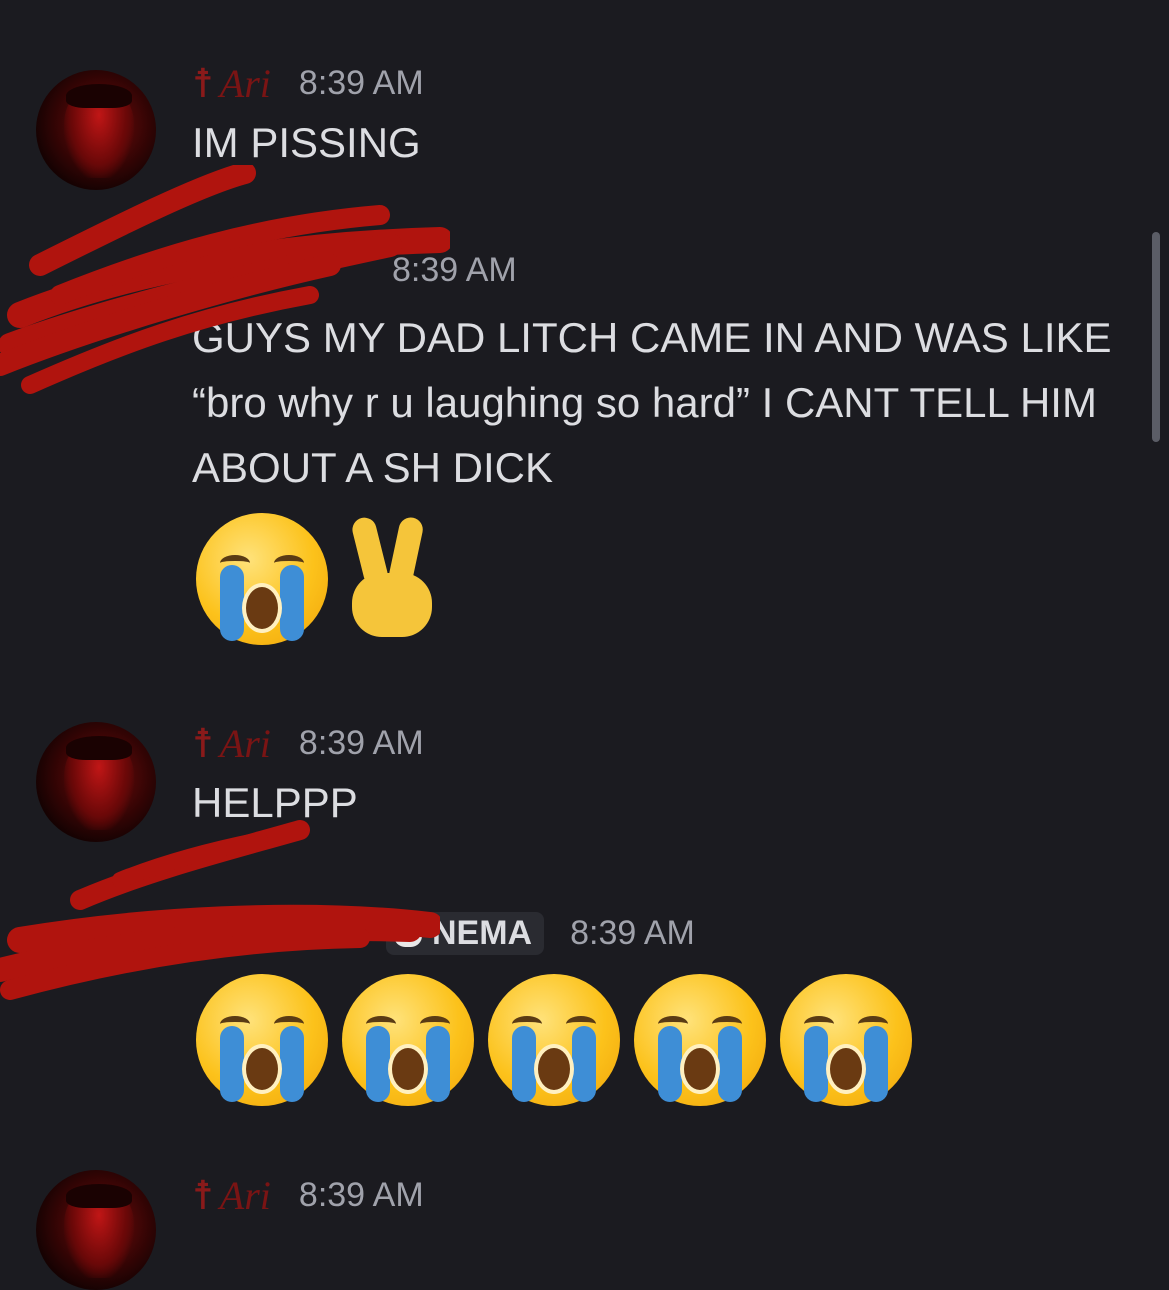 Image resolution: width=1169 pixels, height=1290 pixels. I want to click on emoji-row, so click(319, 579).